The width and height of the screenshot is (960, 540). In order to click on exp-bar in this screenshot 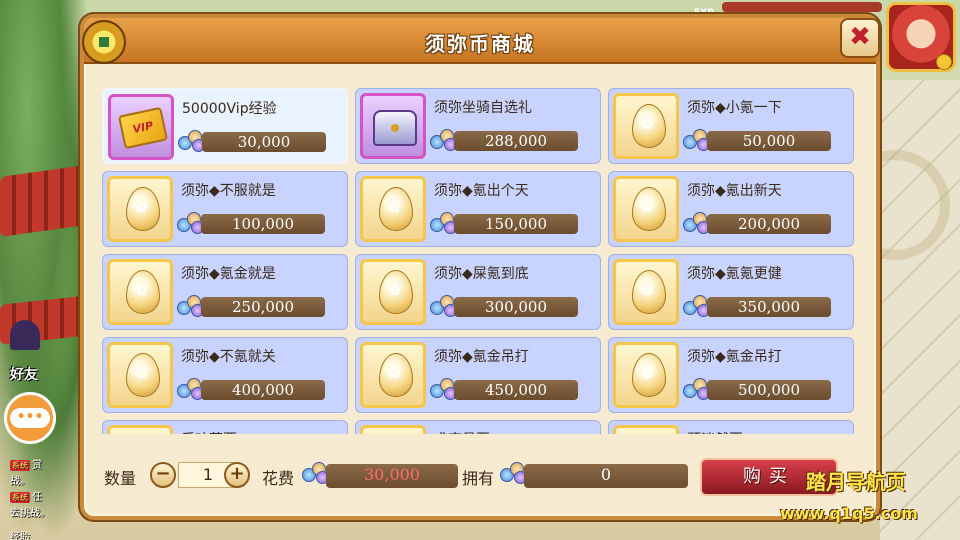, I will do `click(802, 7)`.